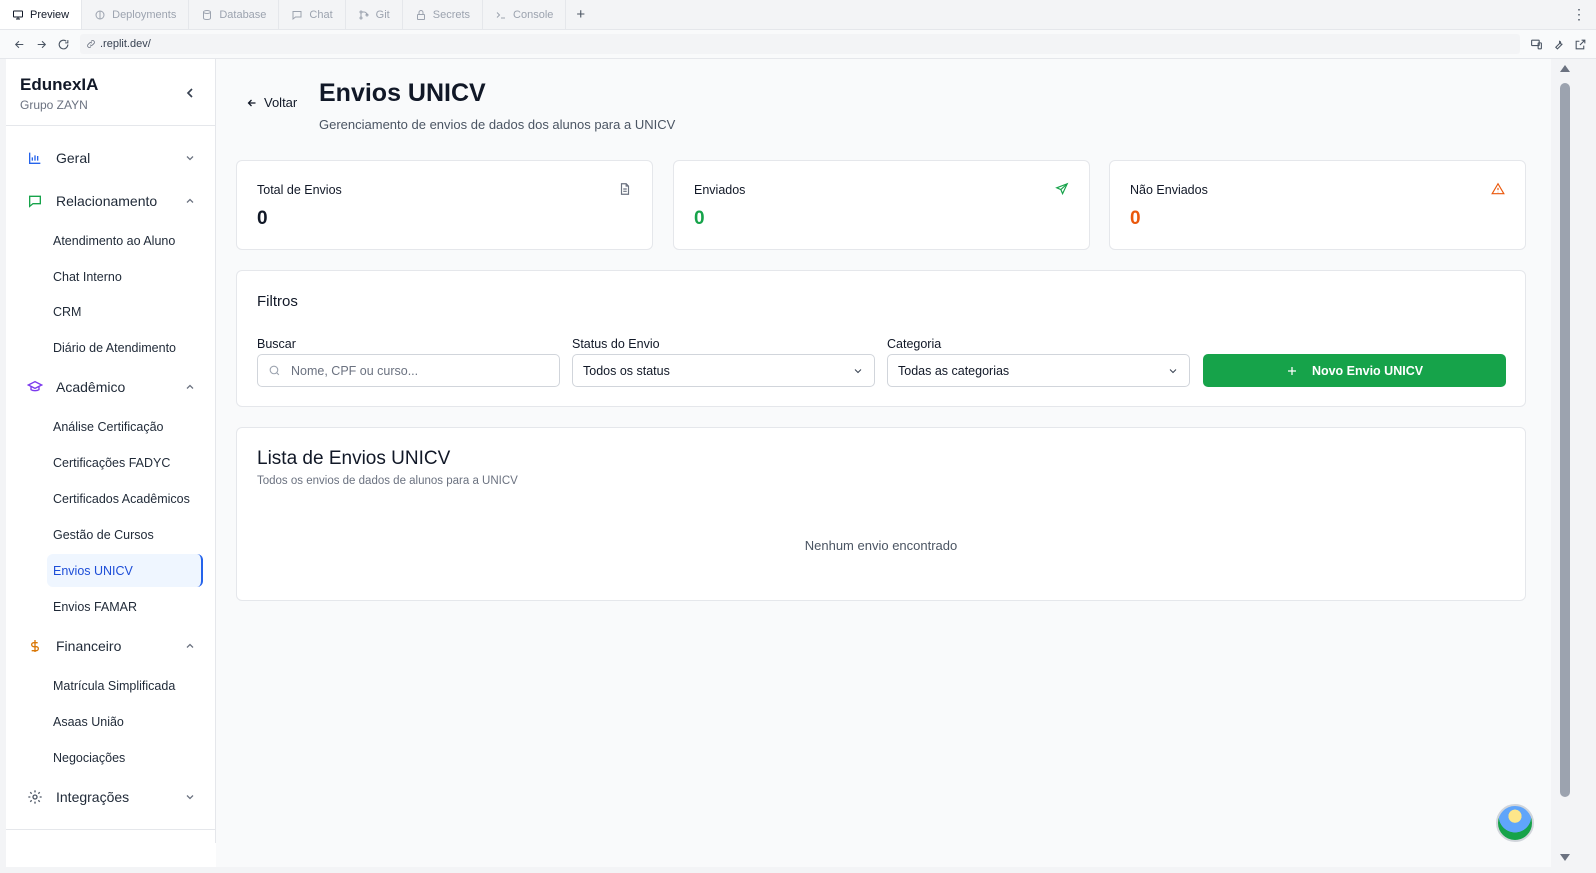 The width and height of the screenshot is (1596, 873). Describe the element at coordinates (1565, 440) in the screenshot. I see `scroll-thumb` at that location.